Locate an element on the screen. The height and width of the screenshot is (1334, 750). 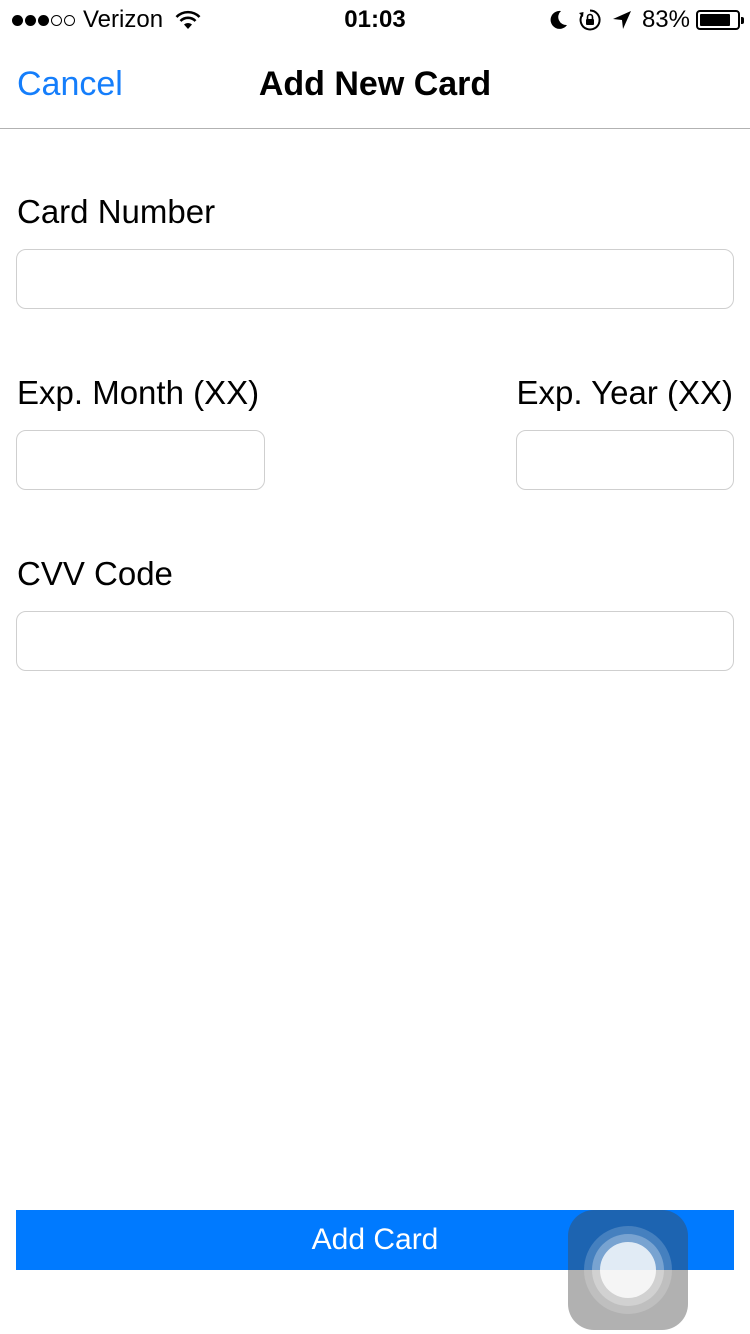
assistive-touch-icon is located at coordinates (628, 1270).